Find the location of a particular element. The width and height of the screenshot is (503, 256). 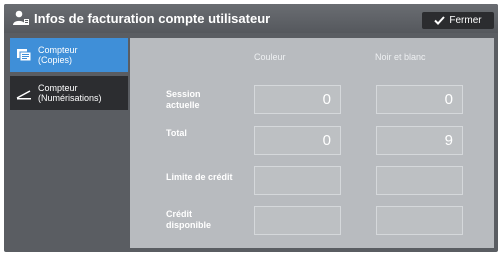

row-label-line1: Crédit is located at coordinates (179, 214).